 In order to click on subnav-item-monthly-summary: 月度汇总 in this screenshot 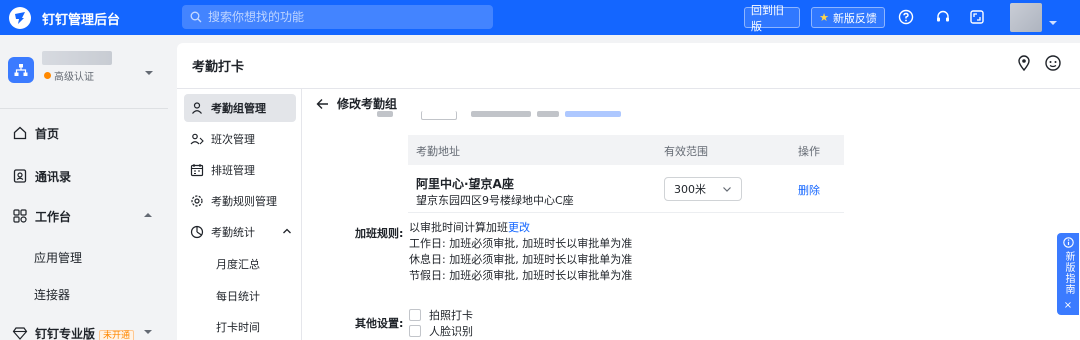, I will do `click(240, 264)`.